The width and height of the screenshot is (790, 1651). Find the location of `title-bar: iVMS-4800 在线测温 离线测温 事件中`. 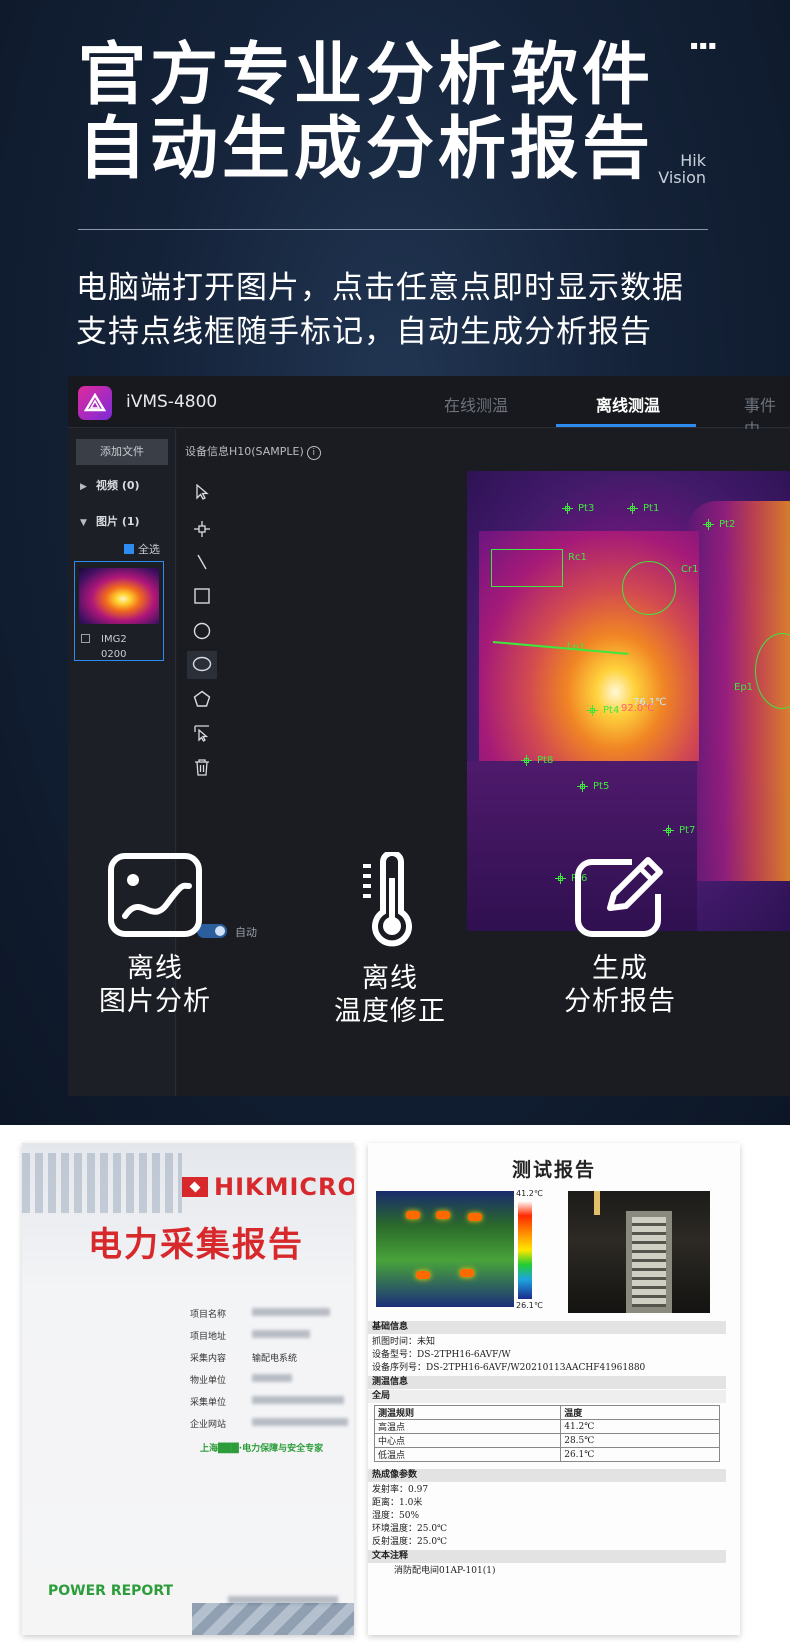

title-bar: iVMS-4800 在线测温 离线测温 事件中 is located at coordinates (429, 407).